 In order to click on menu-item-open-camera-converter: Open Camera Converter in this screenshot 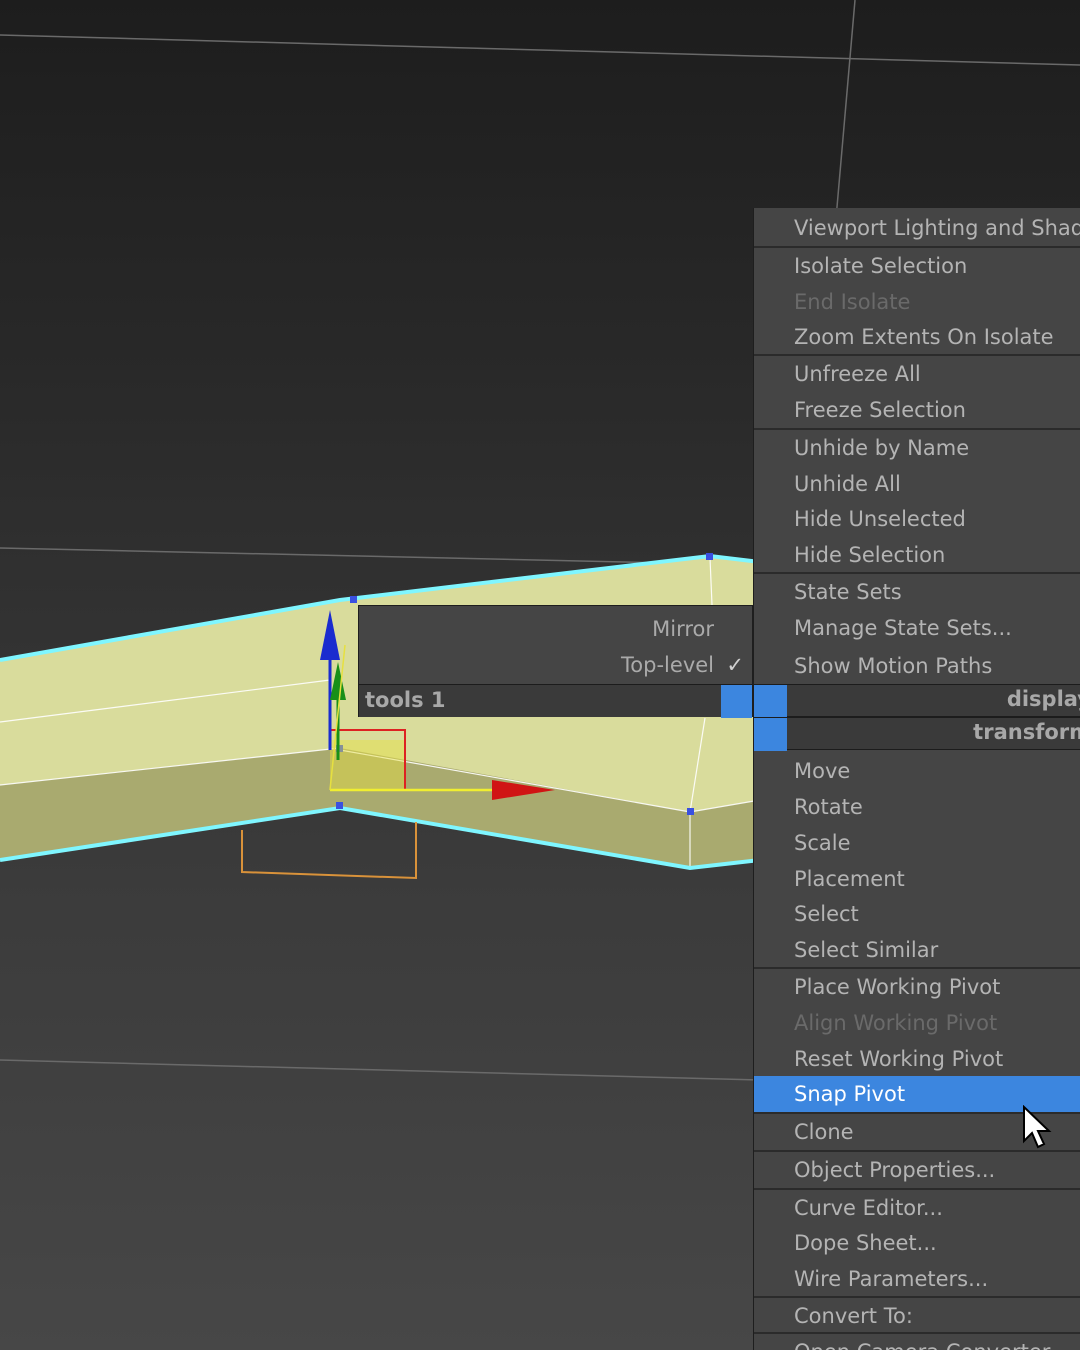, I will do `click(917, 1342)`.